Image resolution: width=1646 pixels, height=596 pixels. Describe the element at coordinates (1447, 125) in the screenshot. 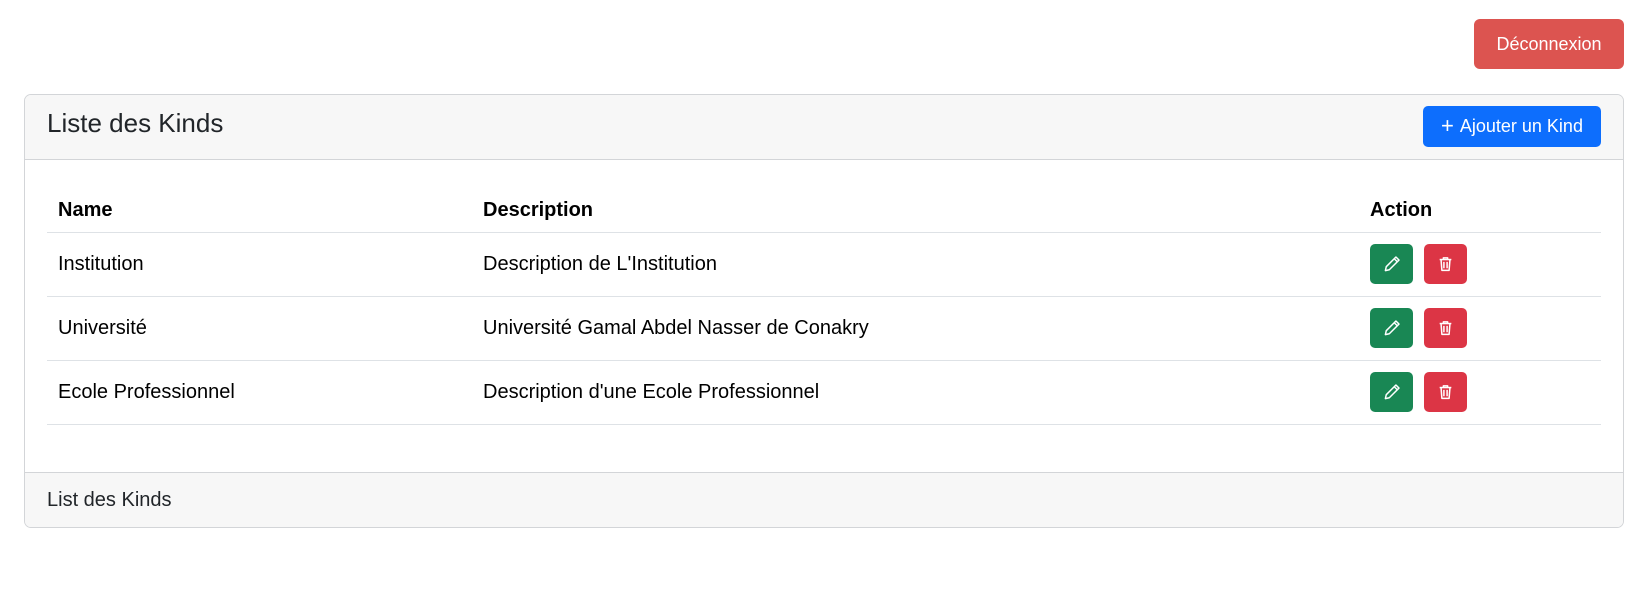

I see `plus-icon: +` at that location.